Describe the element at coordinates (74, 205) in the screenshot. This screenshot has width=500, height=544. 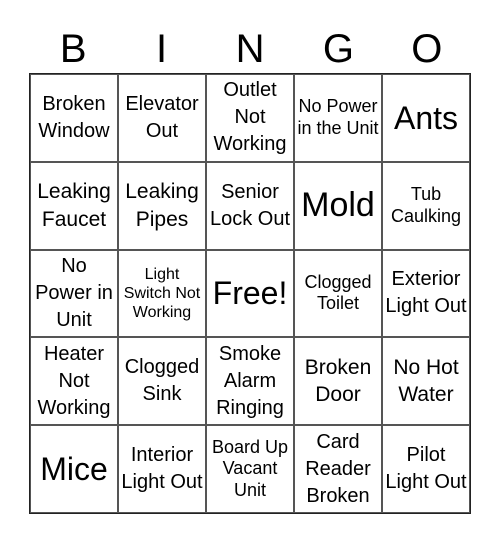
I see `bingo-cell: Leaking Faucet` at that location.